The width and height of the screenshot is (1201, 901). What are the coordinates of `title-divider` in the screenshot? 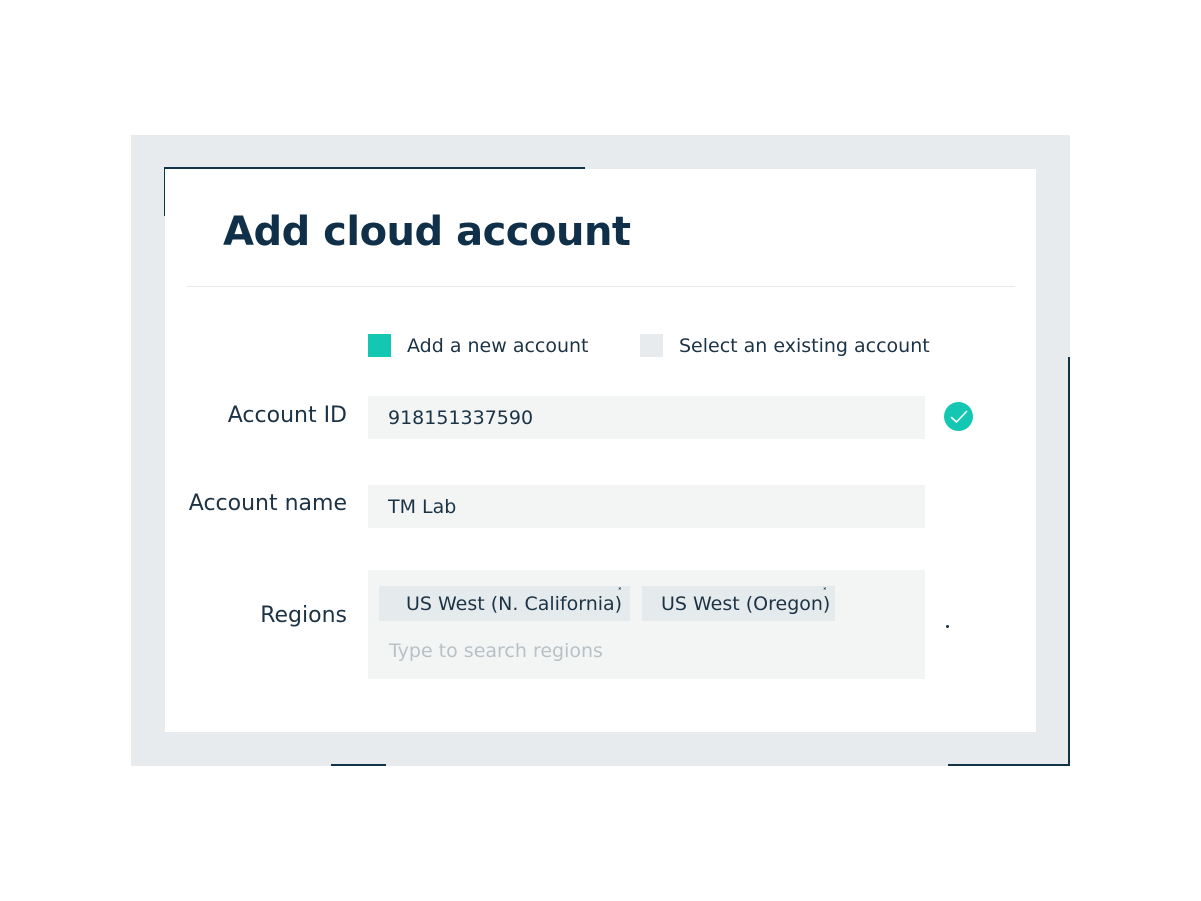 It's located at (600, 286).